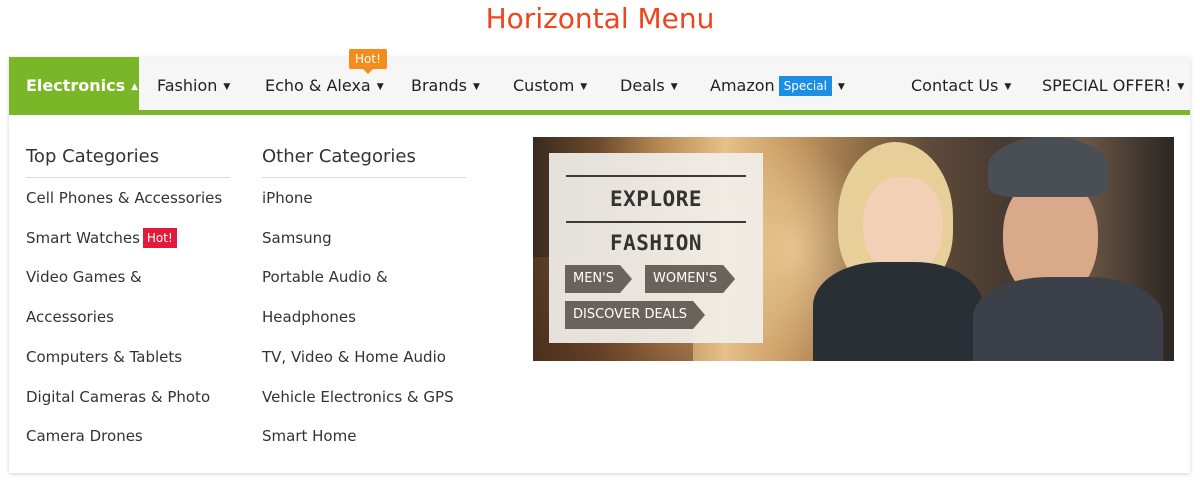 The image size is (1200, 482). Describe the element at coordinates (364, 157) in the screenshot. I see `column-heading: Other Categories` at that location.